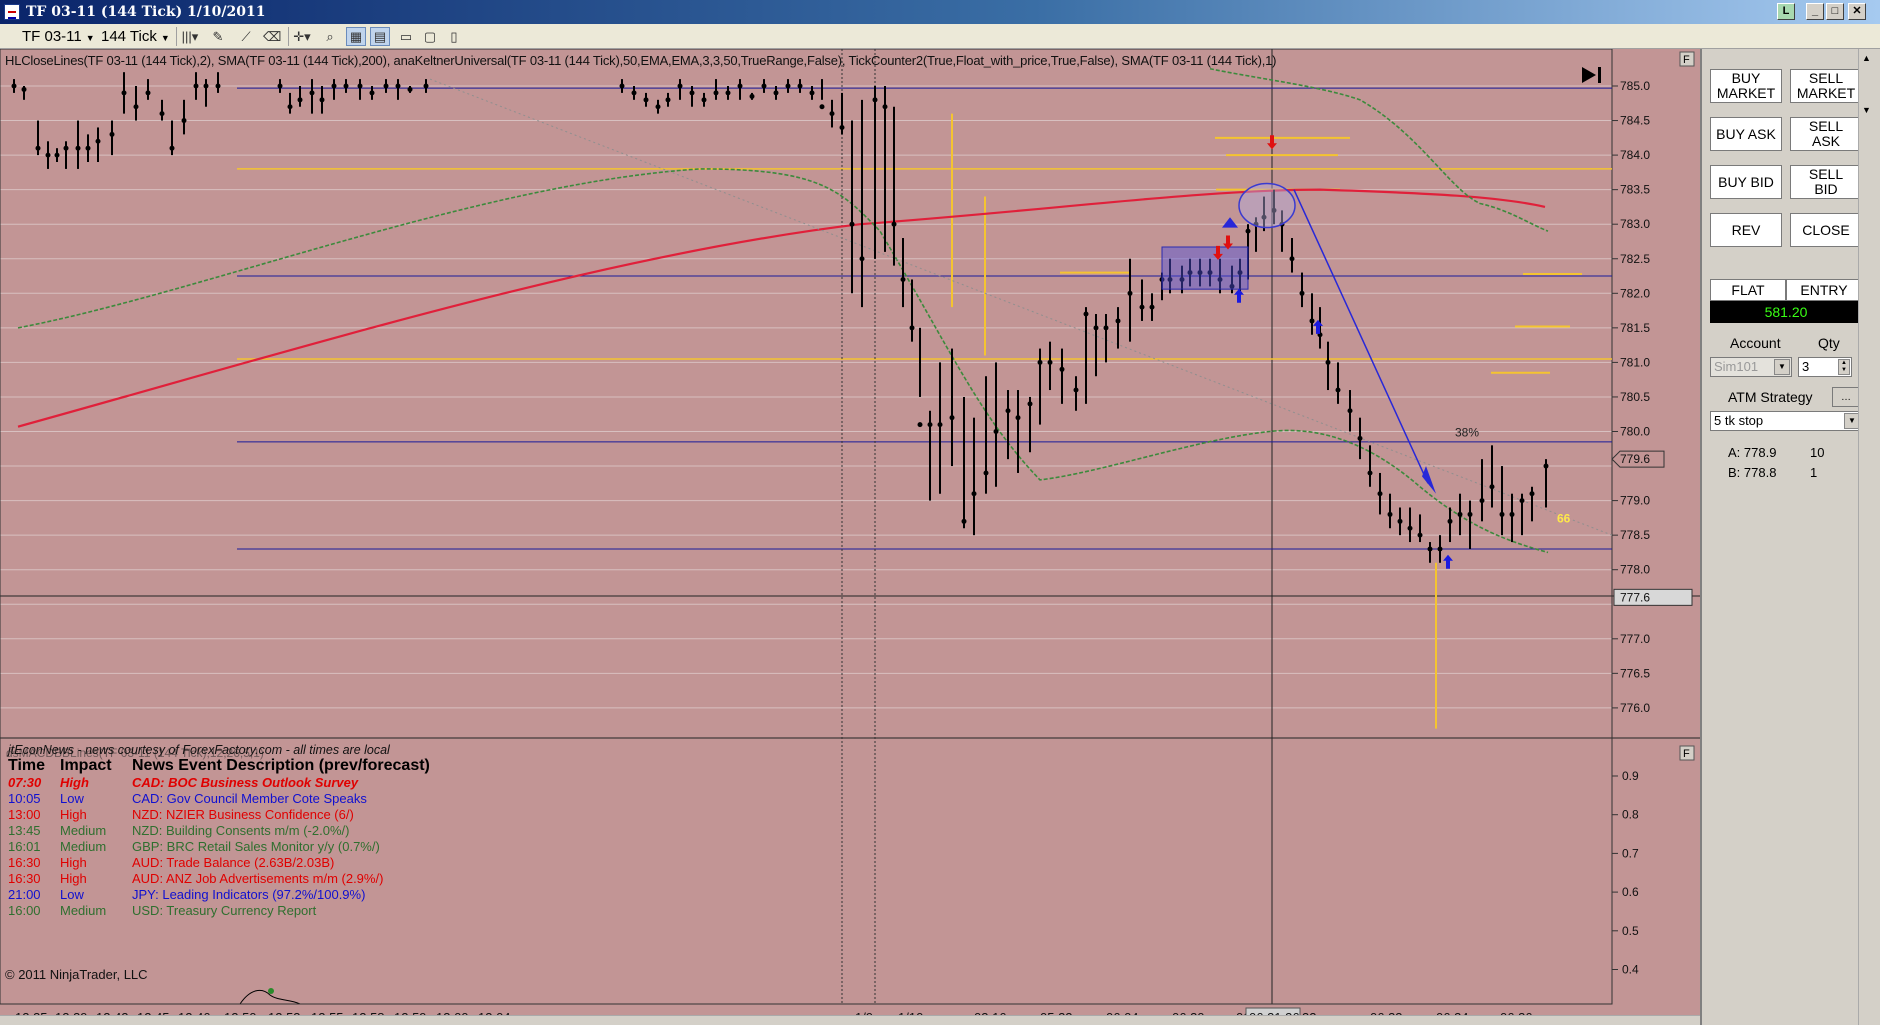 The image size is (1880, 1025). I want to click on zoom-icon: ⌕, so click(330, 36).